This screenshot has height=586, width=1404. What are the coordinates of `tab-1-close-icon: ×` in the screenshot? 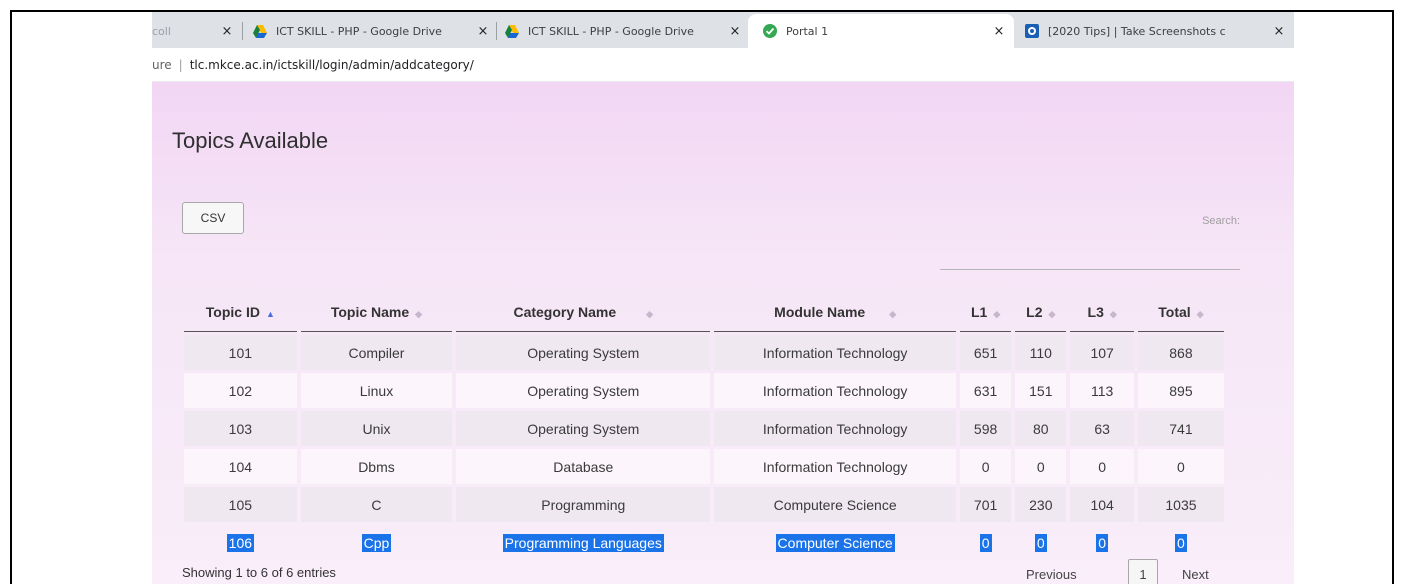 It's located at (227, 31).